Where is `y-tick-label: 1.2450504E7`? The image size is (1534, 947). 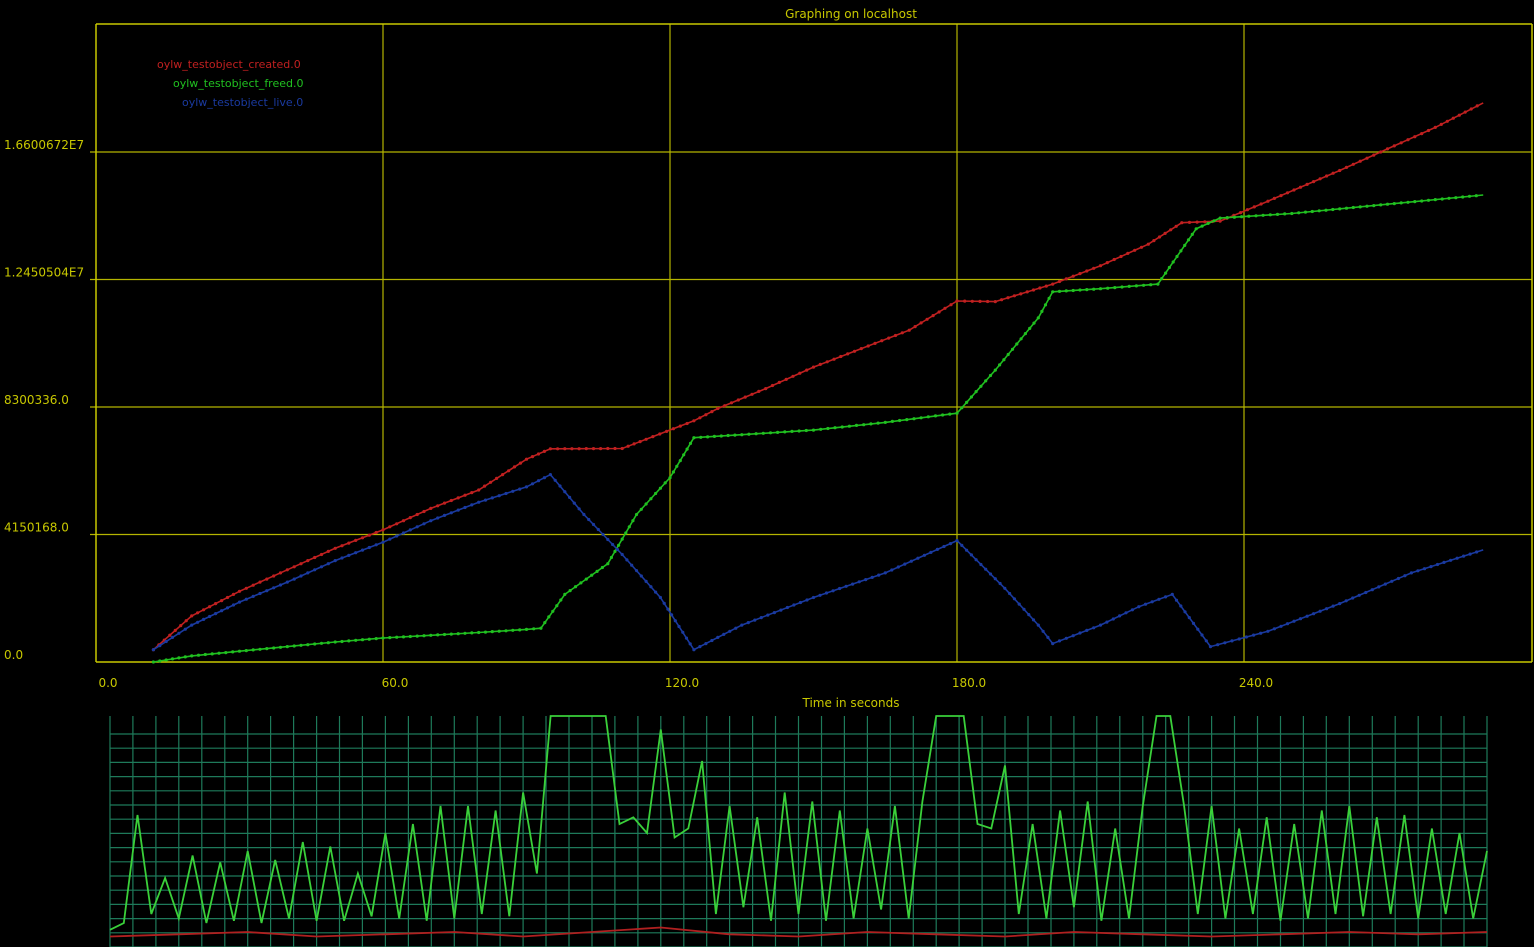
y-tick-label: 1.2450504E7 is located at coordinates (44, 273).